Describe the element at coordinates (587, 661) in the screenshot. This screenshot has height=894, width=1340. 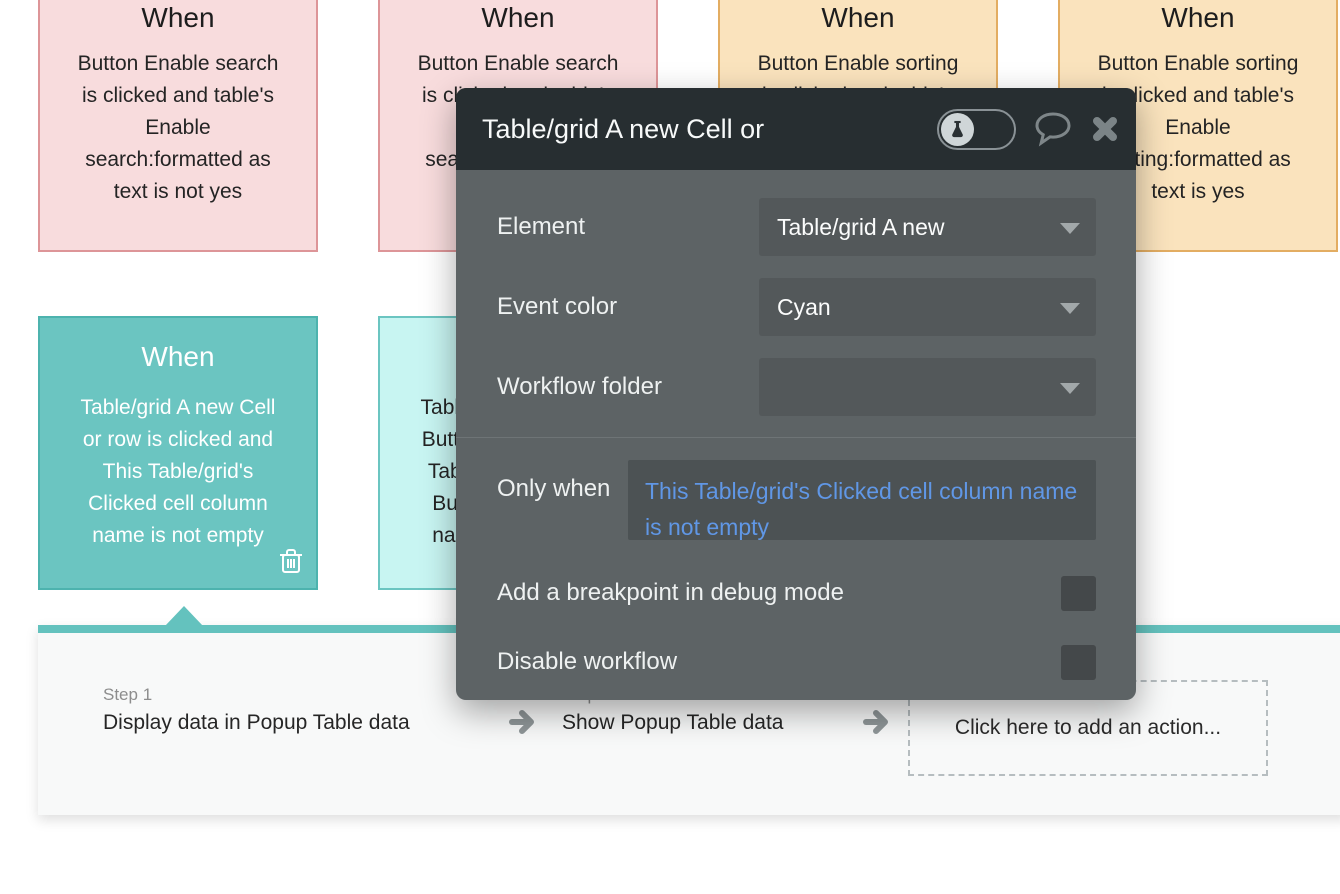
I see `disable-workflow-label: Disable workflow` at that location.